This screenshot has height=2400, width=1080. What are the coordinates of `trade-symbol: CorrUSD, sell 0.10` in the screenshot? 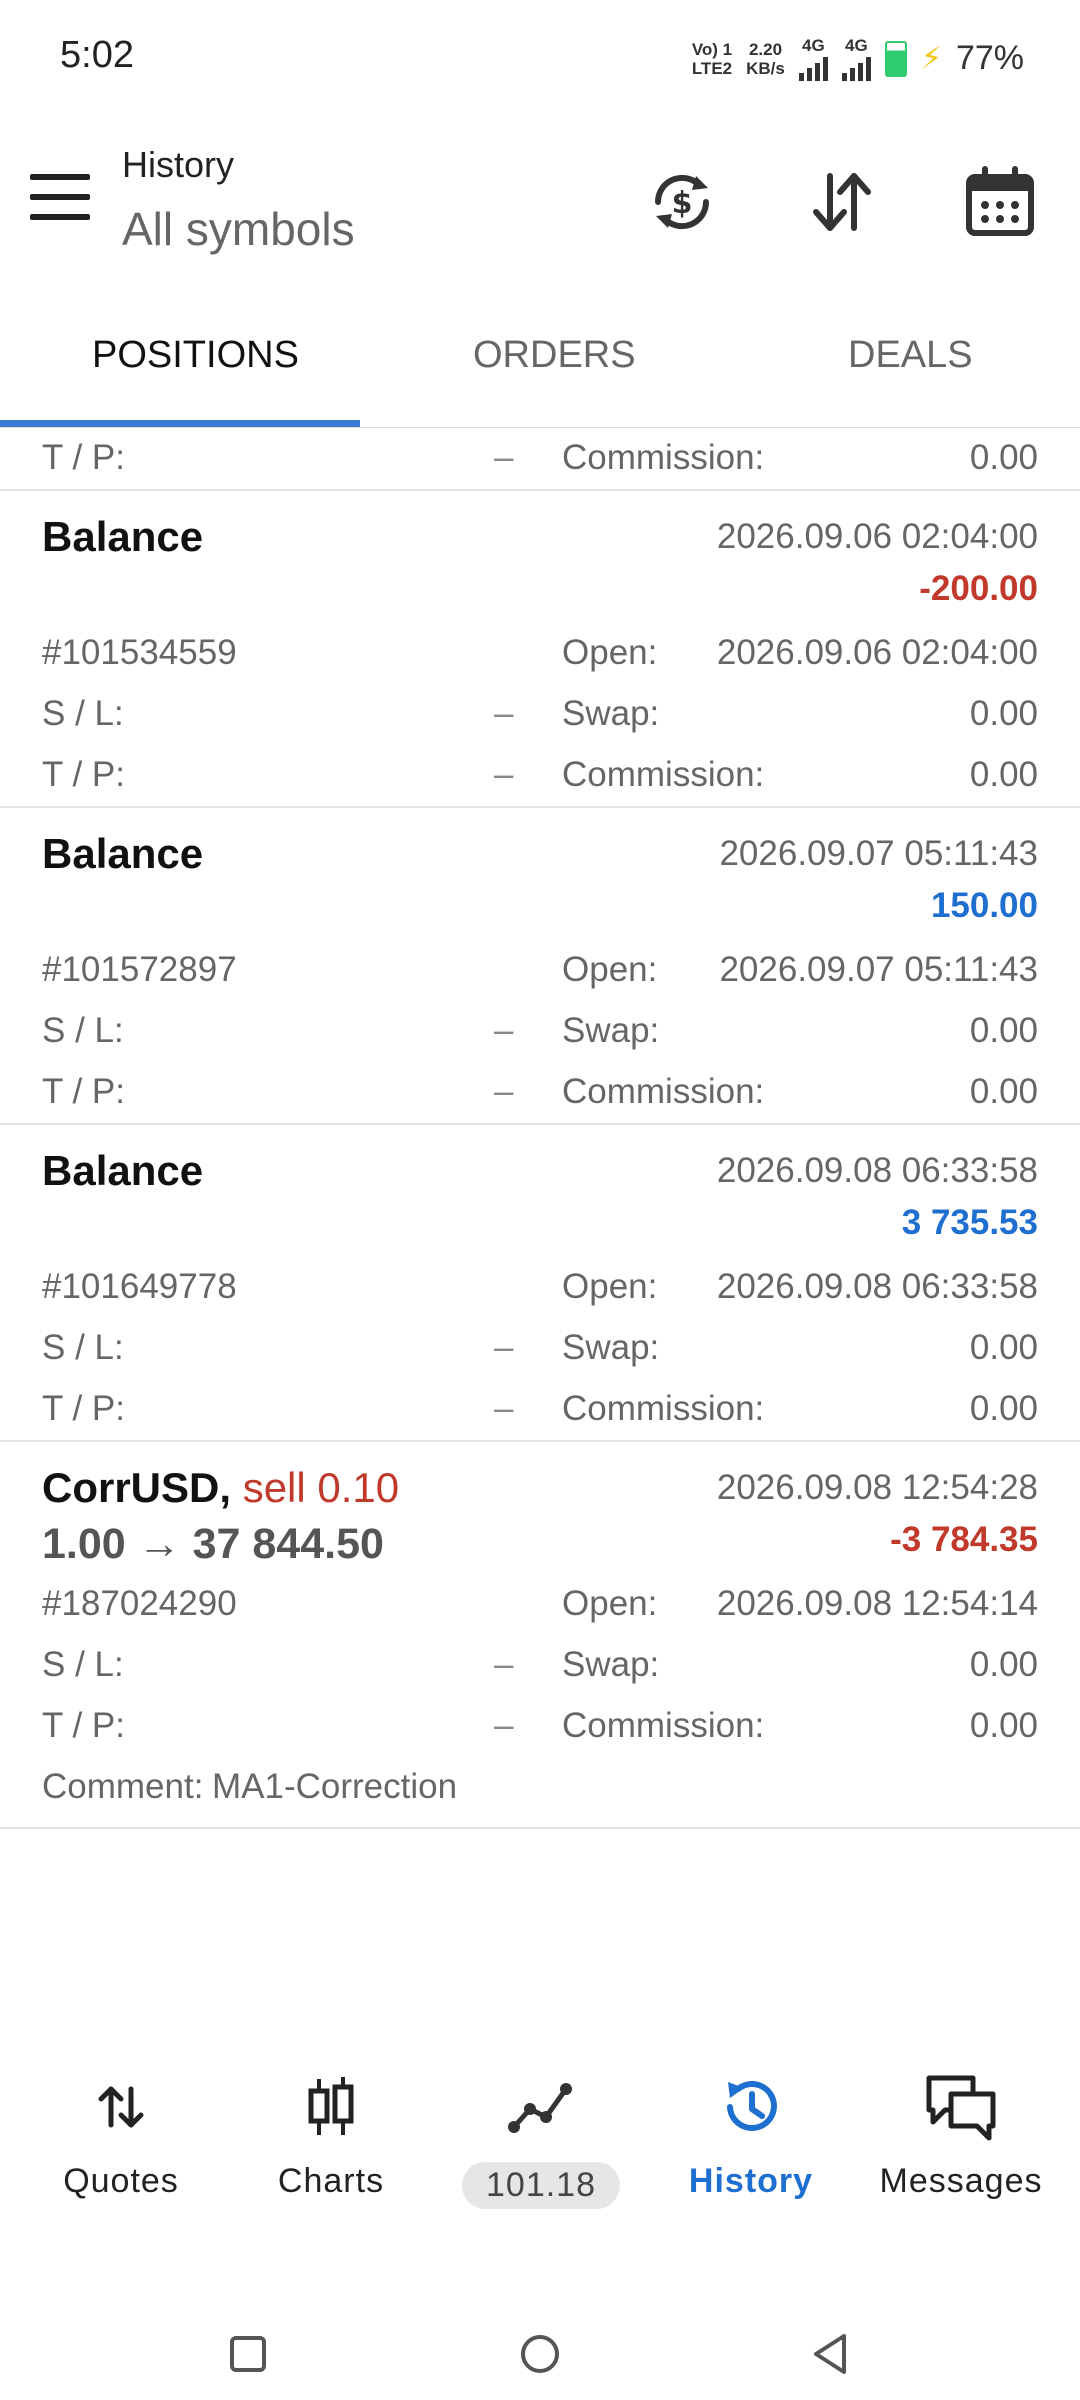 It's located at (221, 1487).